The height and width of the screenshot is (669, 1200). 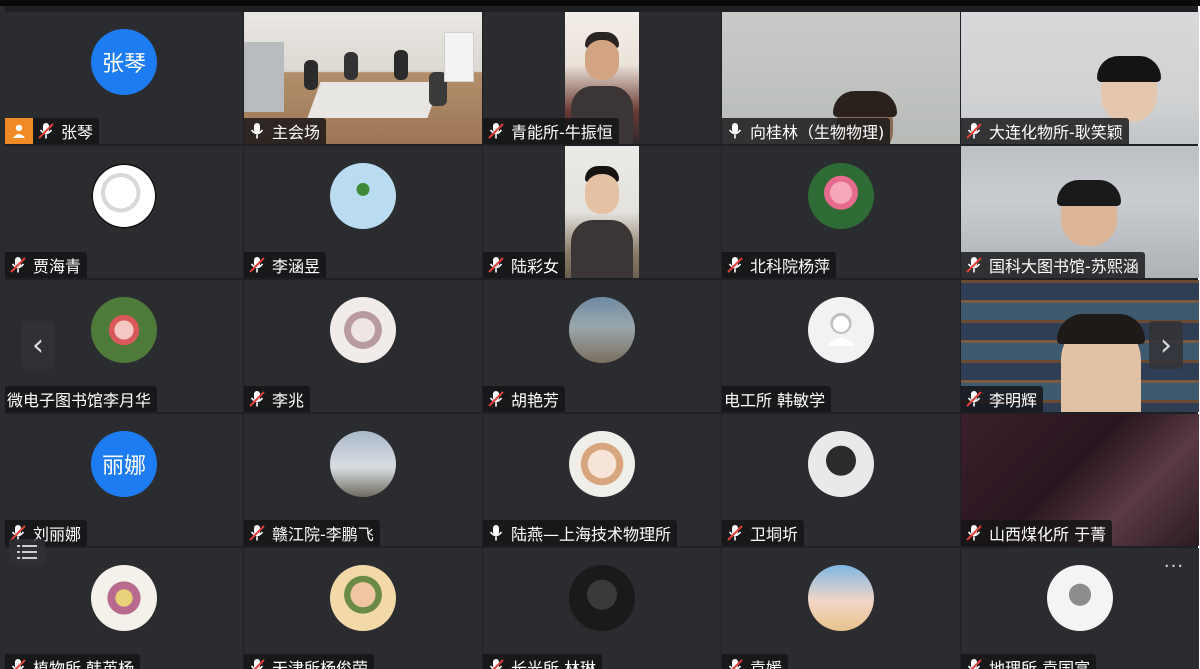 I want to click on participant-label: 李涵昱, so click(x=285, y=265).